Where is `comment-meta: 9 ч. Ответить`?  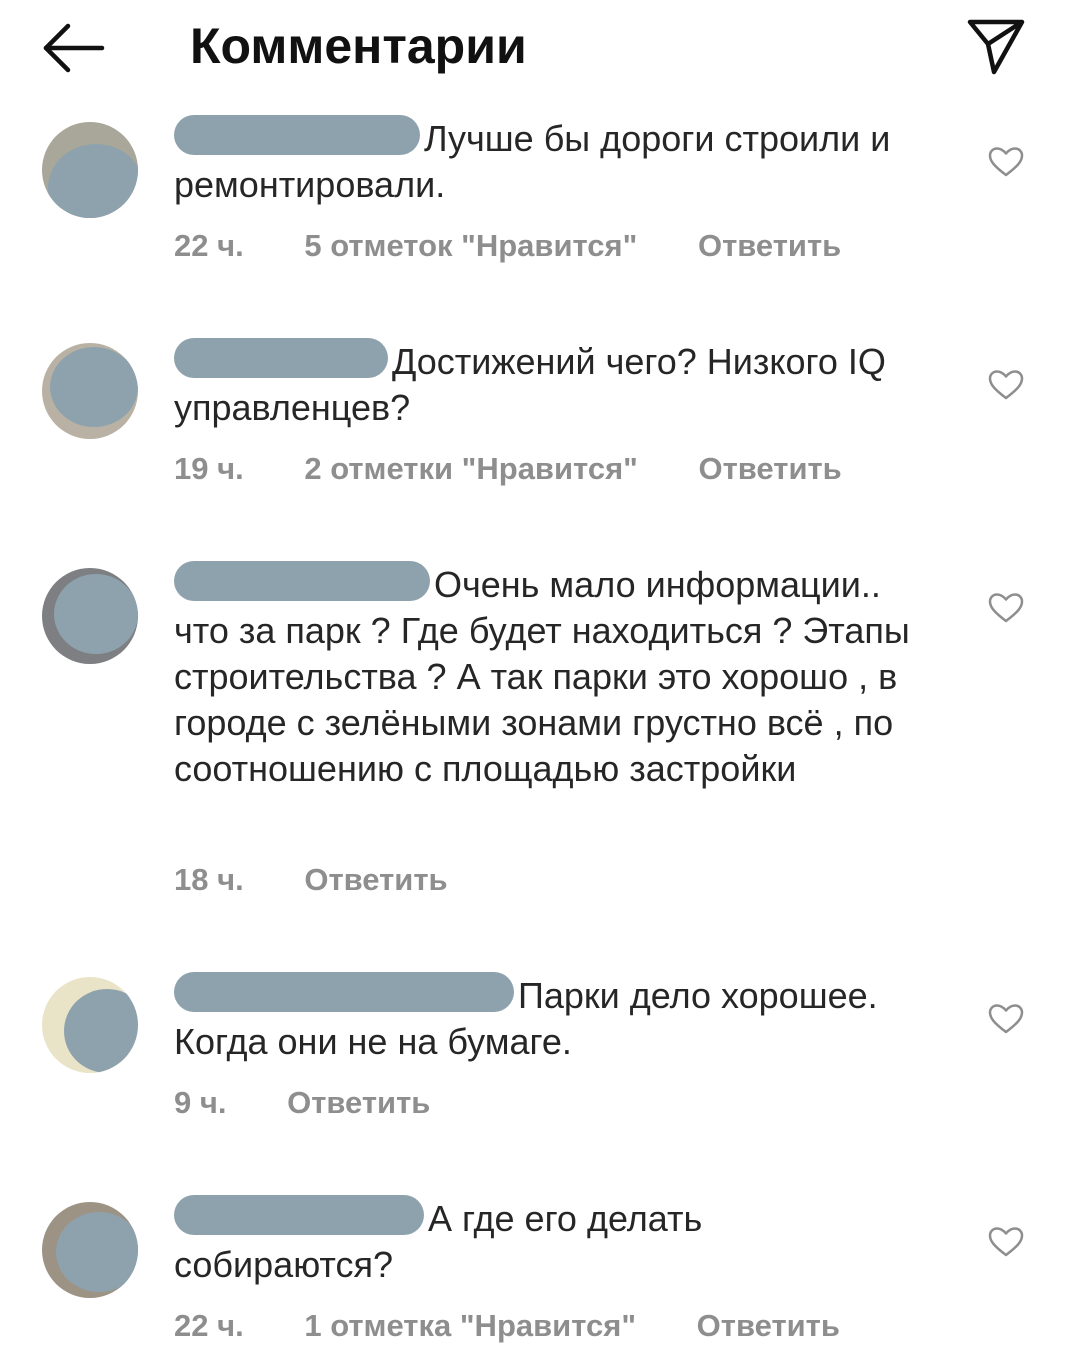
comment-meta: 9 ч. Ответить is located at coordinates (328, 1103).